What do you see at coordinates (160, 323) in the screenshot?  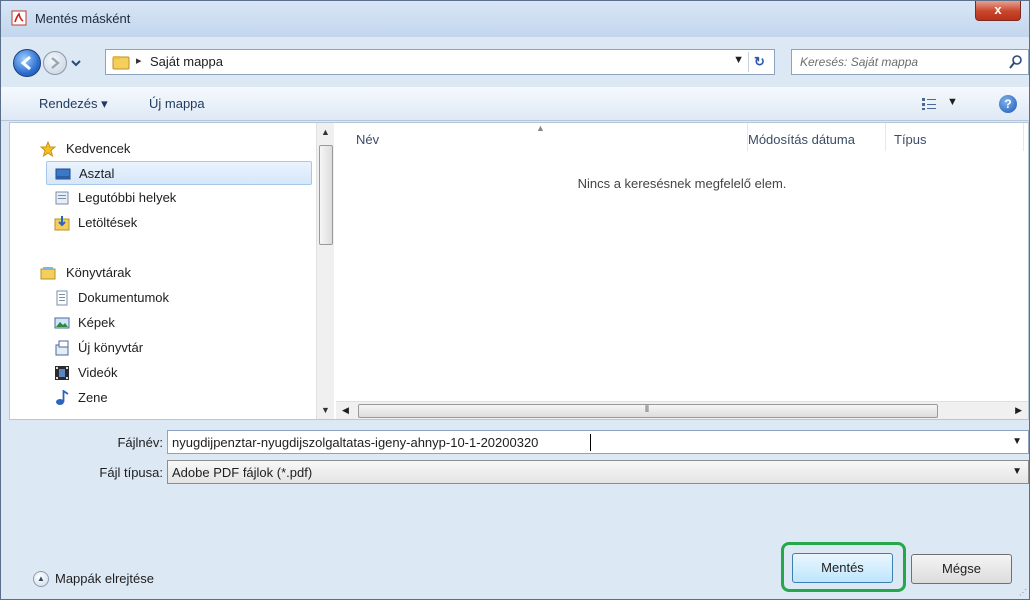 I see `nav-item-pictures: Képek` at bounding box center [160, 323].